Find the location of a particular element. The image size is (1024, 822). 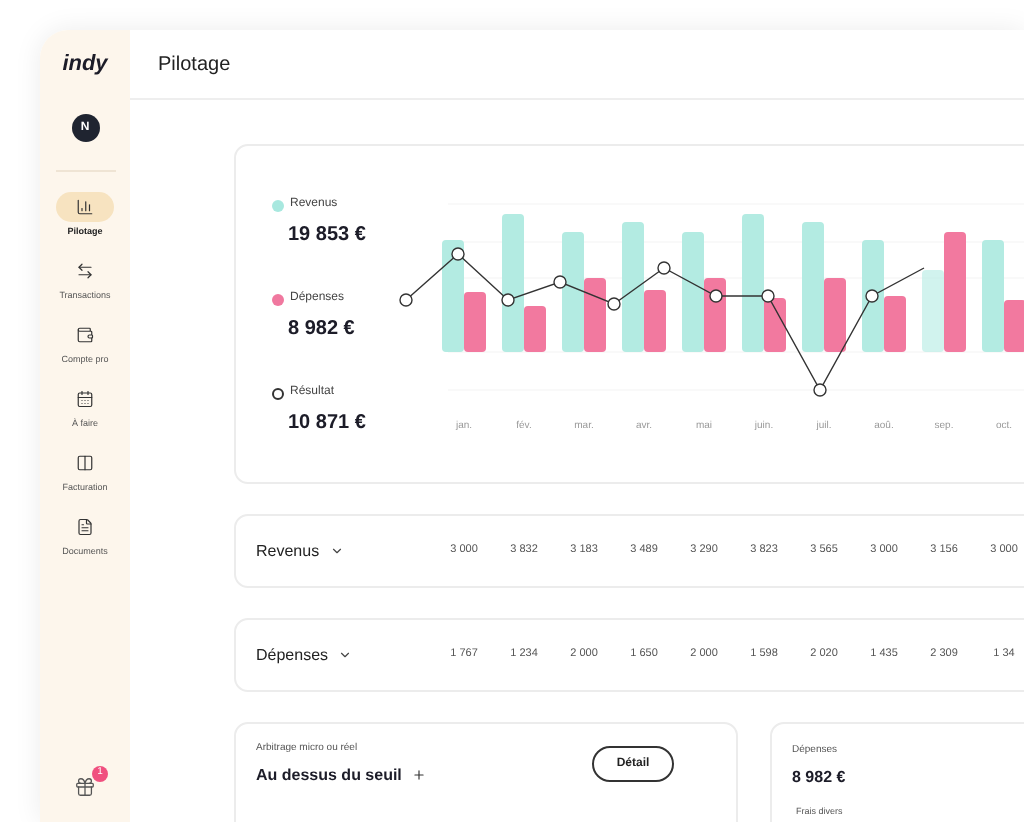

legend-value: 10 871 € is located at coordinates (328, 424).